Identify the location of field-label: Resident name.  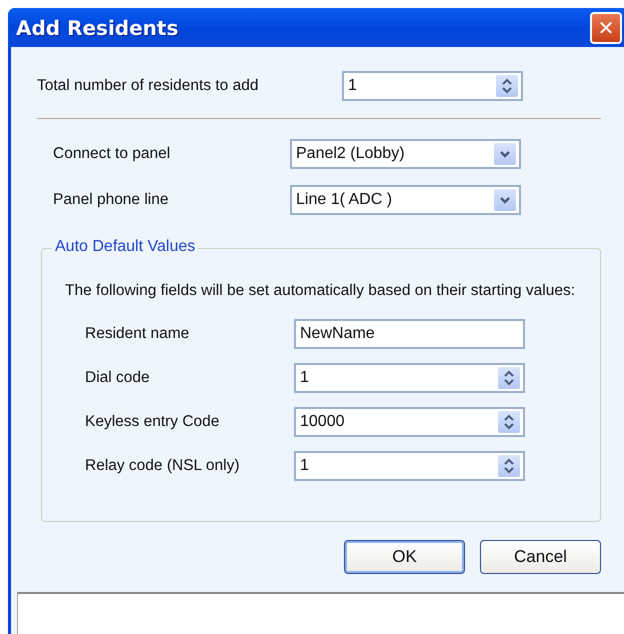
(137, 334).